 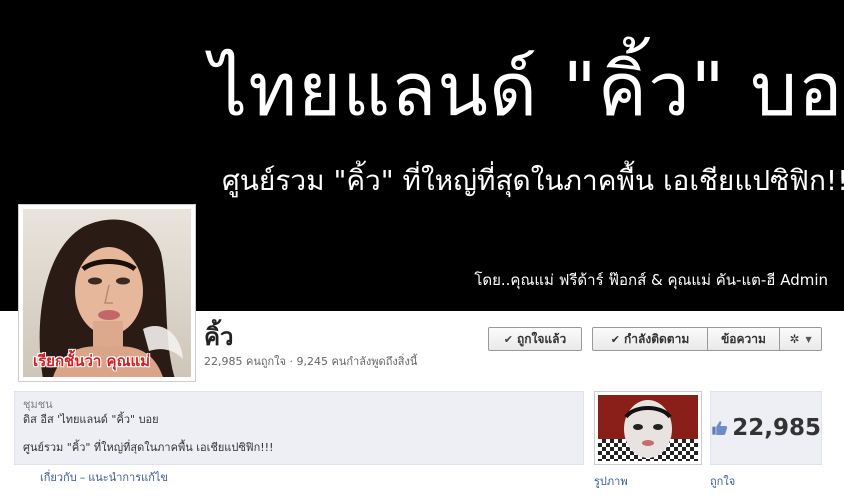 I want to click on likes-label: ถูกใจ, so click(x=722, y=481).